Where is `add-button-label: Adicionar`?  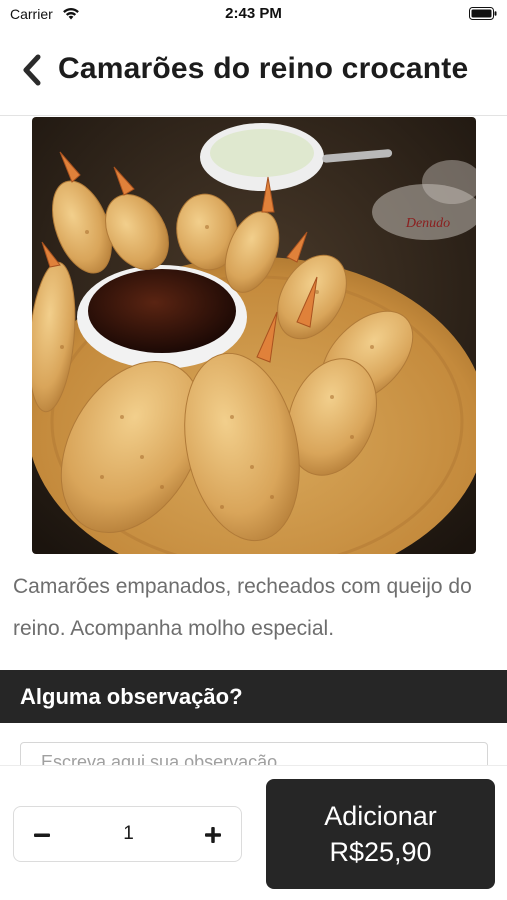 add-button-label: Adicionar is located at coordinates (380, 816).